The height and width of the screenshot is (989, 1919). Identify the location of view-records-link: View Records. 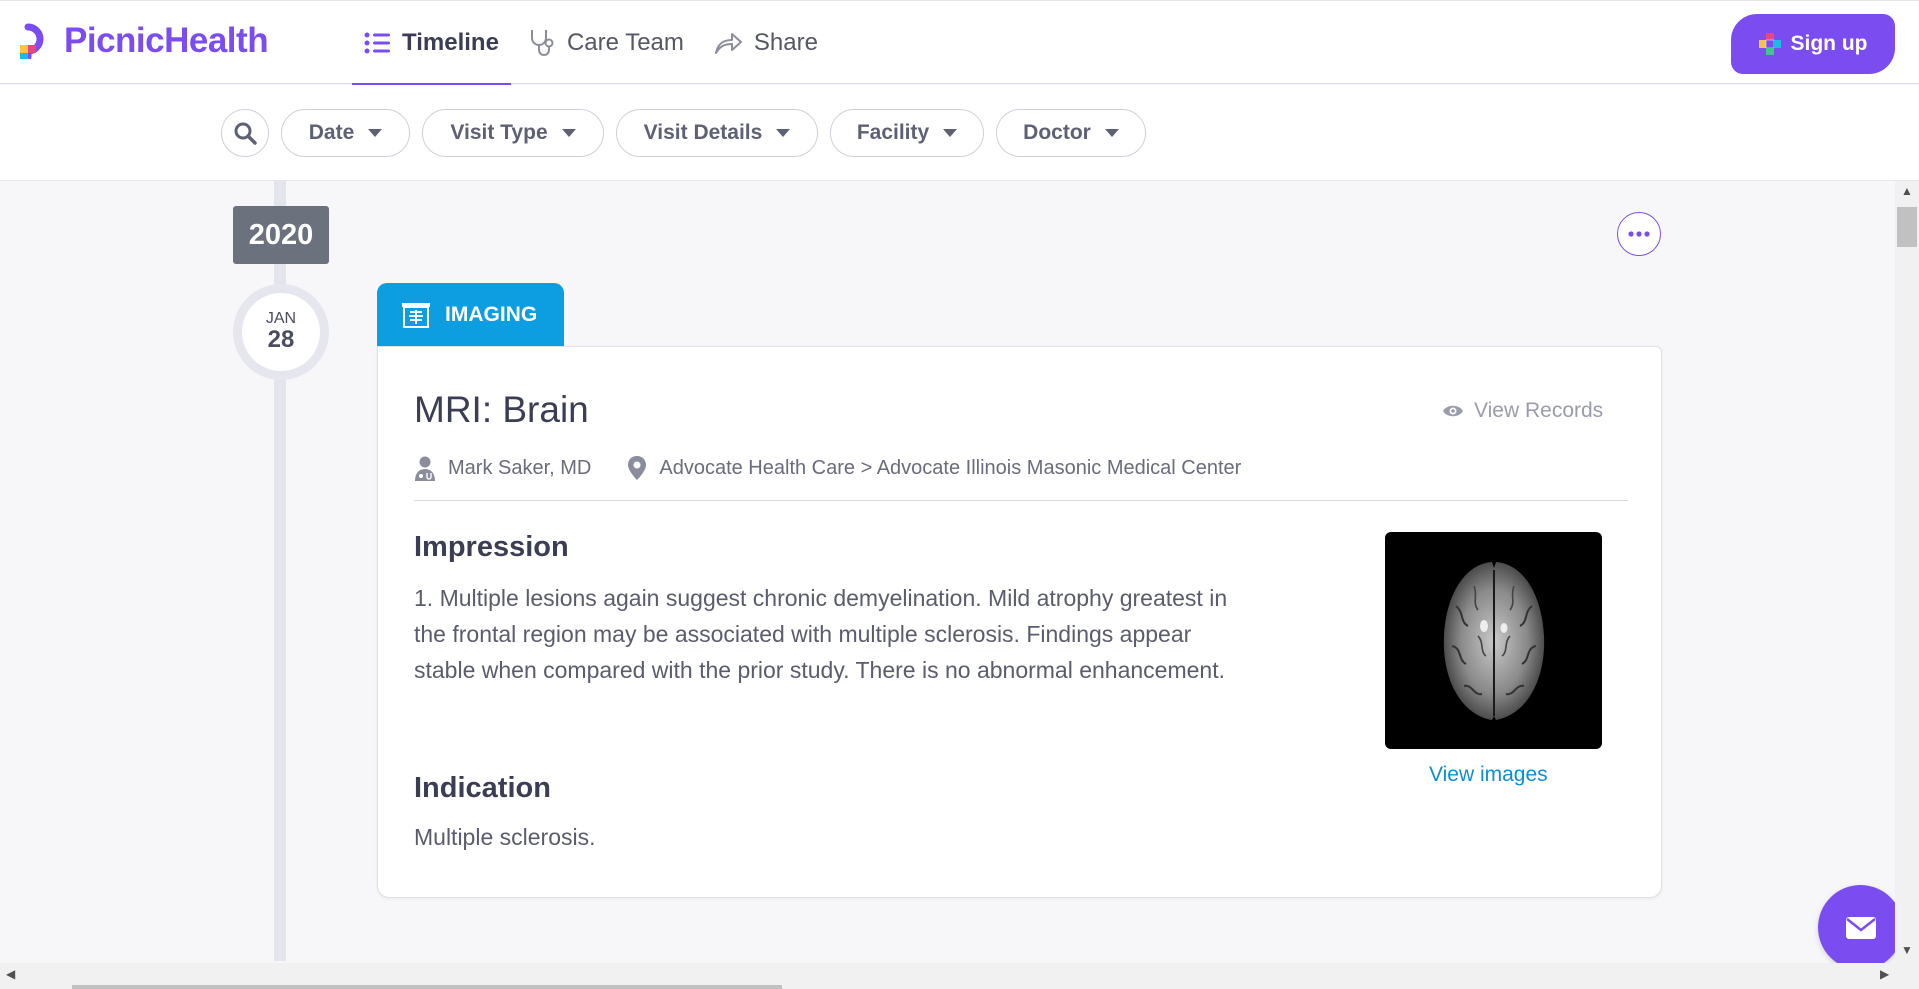
(1522, 411).